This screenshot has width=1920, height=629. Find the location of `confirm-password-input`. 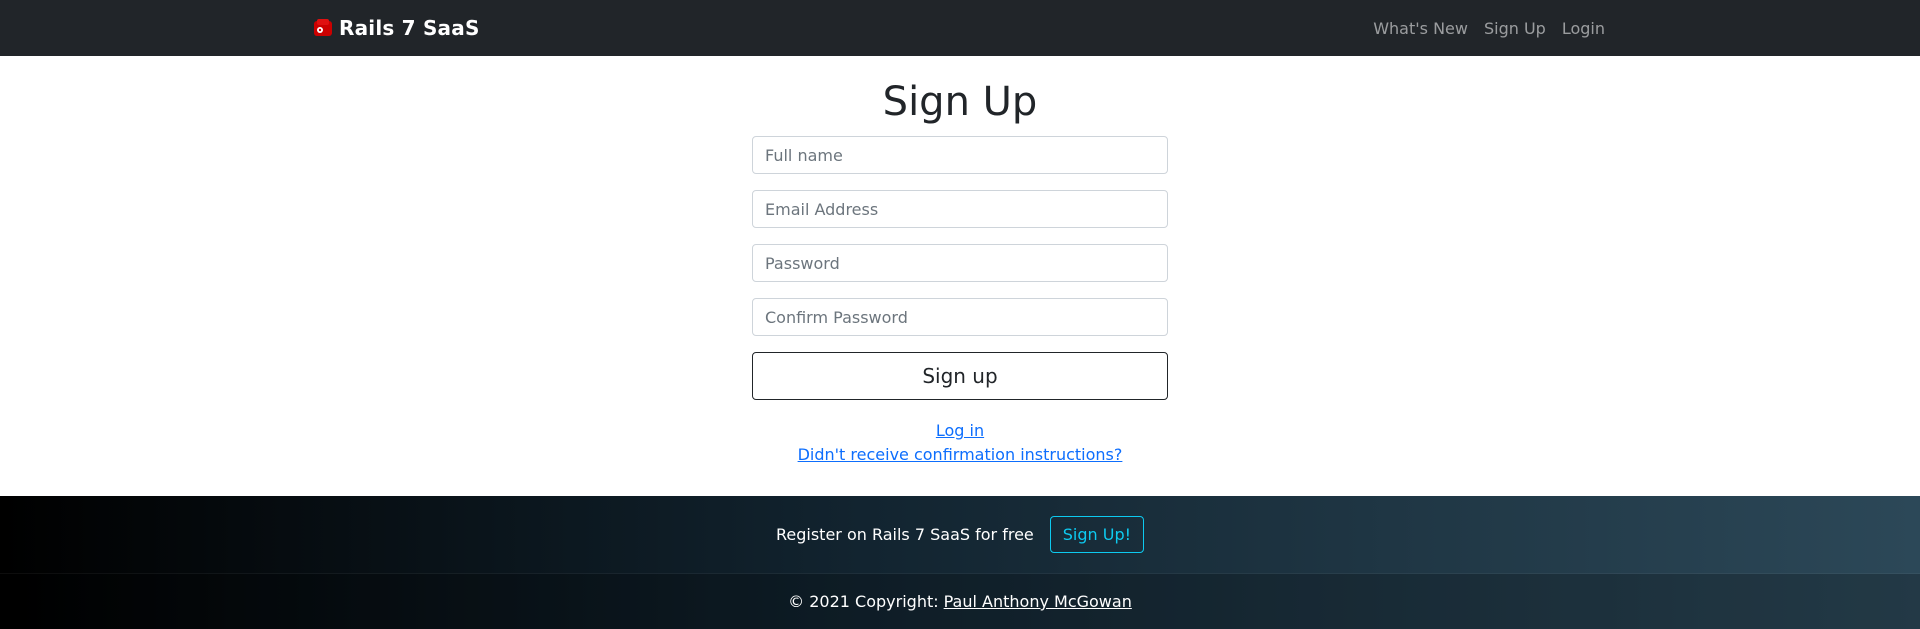

confirm-password-input is located at coordinates (960, 317).